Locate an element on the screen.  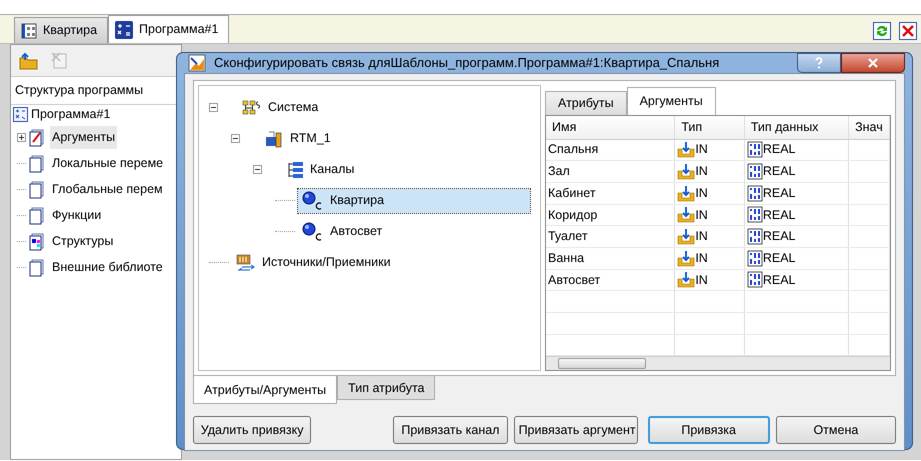
tree-item: Глобальные перем is located at coordinates (107, 190).